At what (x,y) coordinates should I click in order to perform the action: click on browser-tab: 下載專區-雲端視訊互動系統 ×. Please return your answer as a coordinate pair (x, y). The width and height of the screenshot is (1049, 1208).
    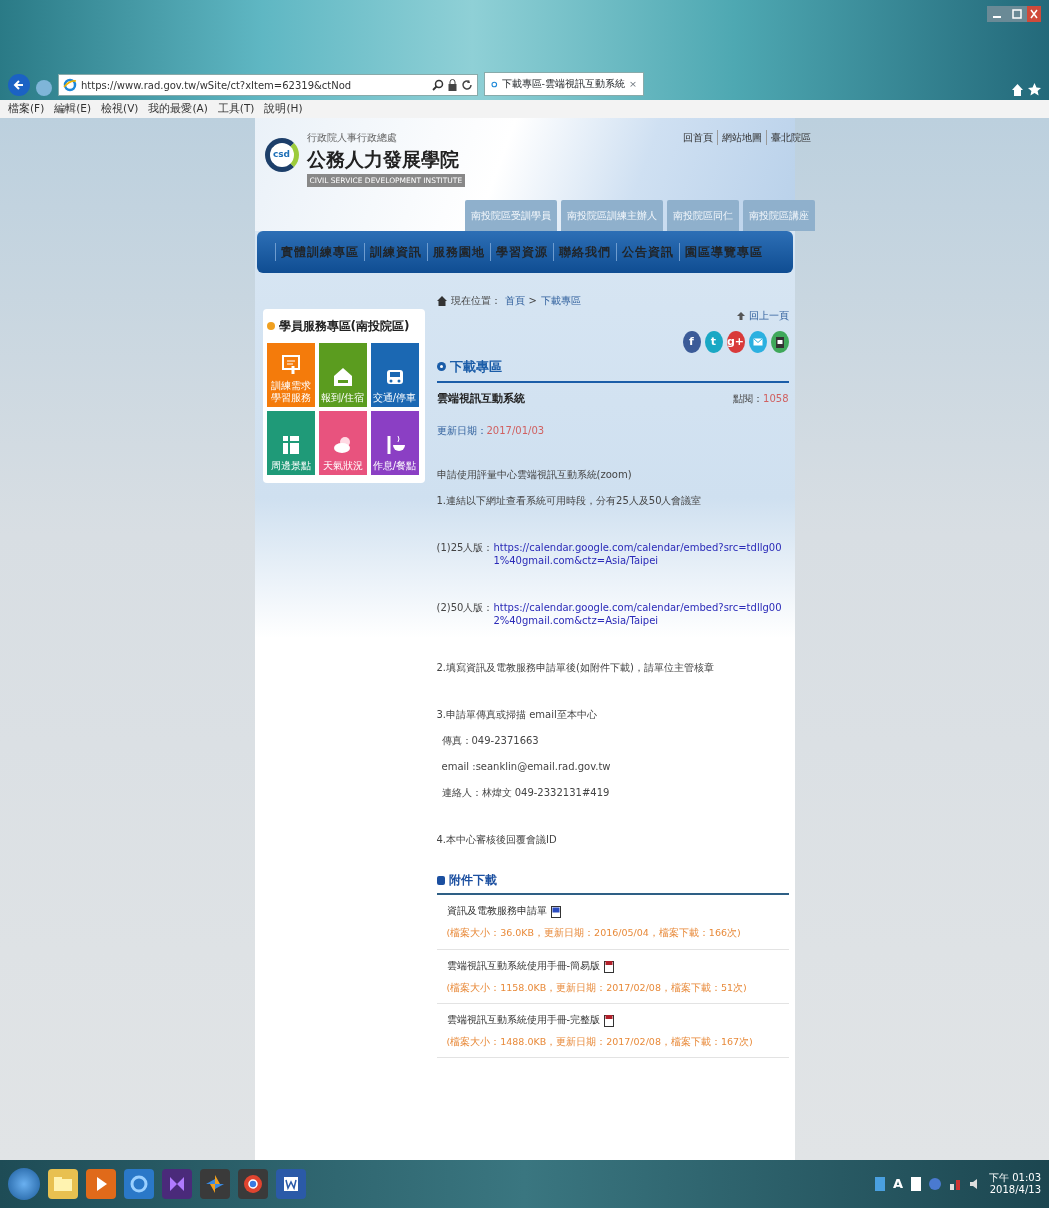
    Looking at the image, I should click on (564, 84).